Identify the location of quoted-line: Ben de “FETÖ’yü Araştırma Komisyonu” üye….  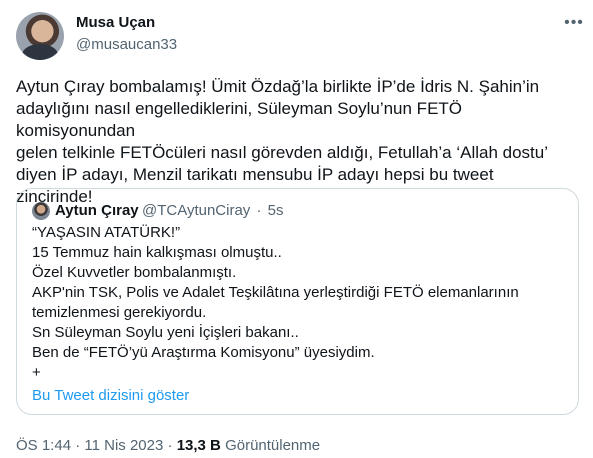
(203, 352).